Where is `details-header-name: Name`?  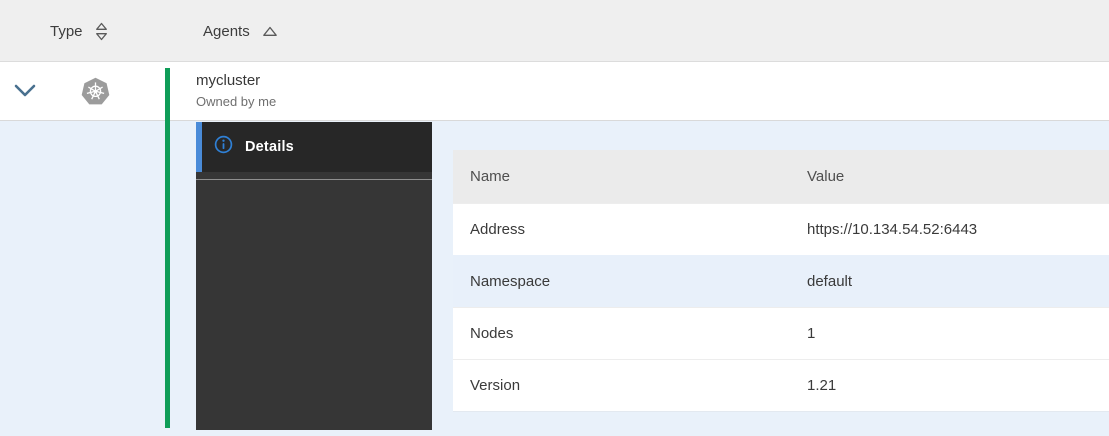
details-header-name: Name is located at coordinates (490, 176).